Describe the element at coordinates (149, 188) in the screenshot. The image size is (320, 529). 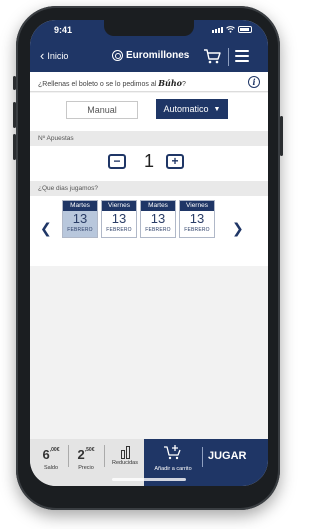
I see `days-section-header: ¿Que dias jugamos?` at that location.